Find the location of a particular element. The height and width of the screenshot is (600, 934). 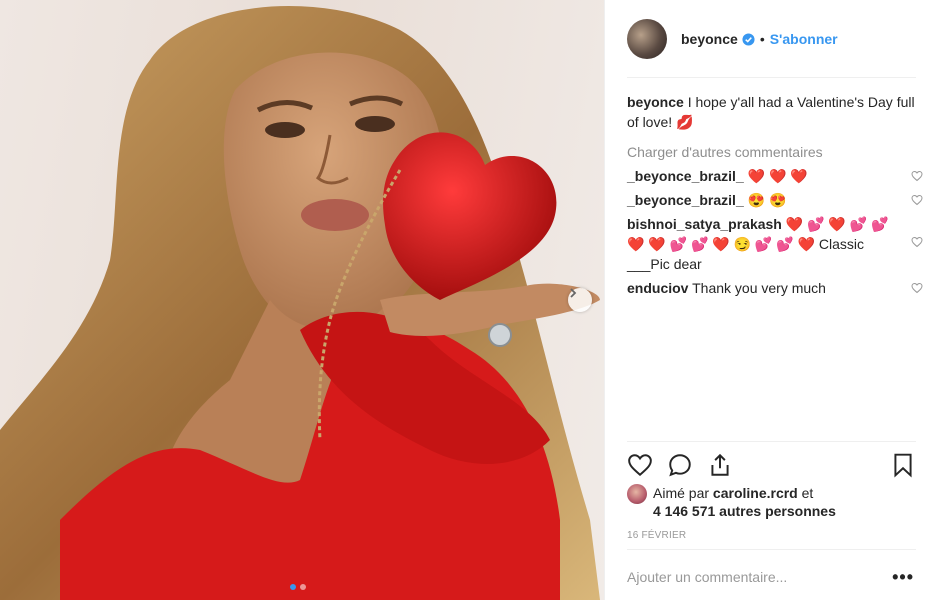

comment-item: _beyonce_brazil_ ❤️ ❤️ ❤️ is located at coordinates (775, 176).